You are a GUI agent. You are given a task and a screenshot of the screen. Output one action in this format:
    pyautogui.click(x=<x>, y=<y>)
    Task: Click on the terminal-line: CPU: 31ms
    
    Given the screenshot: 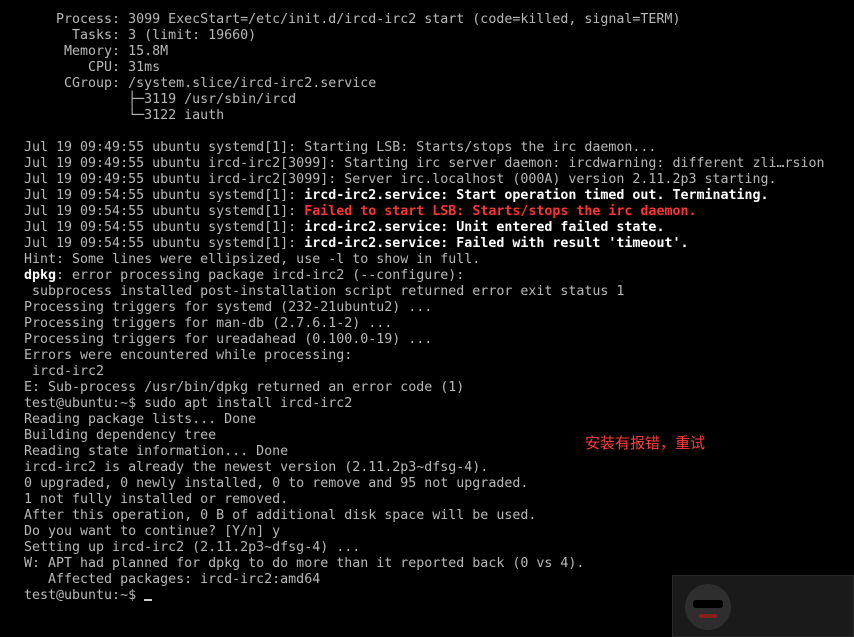 What is the action you would take?
    pyautogui.click(x=439, y=68)
    